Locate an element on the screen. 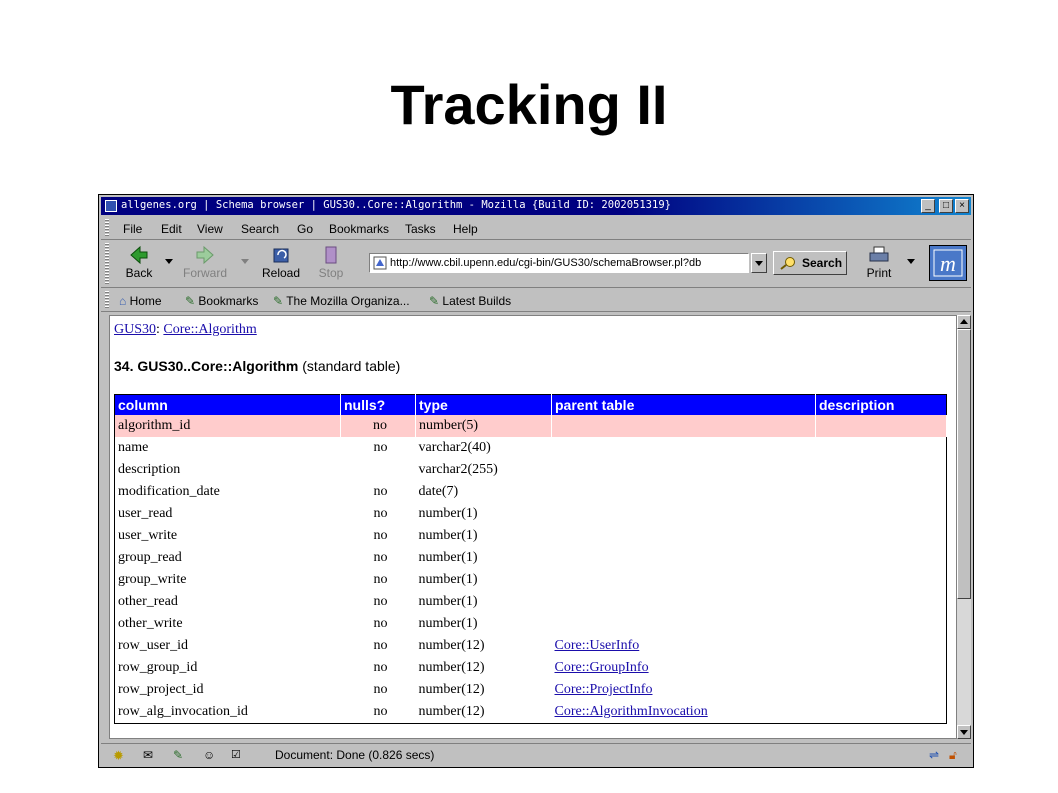  cell-column: row_project_id is located at coordinates (161, 689).